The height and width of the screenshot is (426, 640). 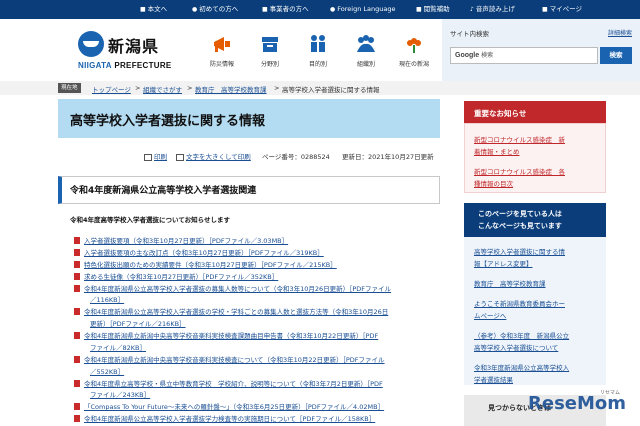 What do you see at coordinates (125, 65) in the screenshot?
I see `logo-english: NIIGATA PREFECTURE` at bounding box center [125, 65].